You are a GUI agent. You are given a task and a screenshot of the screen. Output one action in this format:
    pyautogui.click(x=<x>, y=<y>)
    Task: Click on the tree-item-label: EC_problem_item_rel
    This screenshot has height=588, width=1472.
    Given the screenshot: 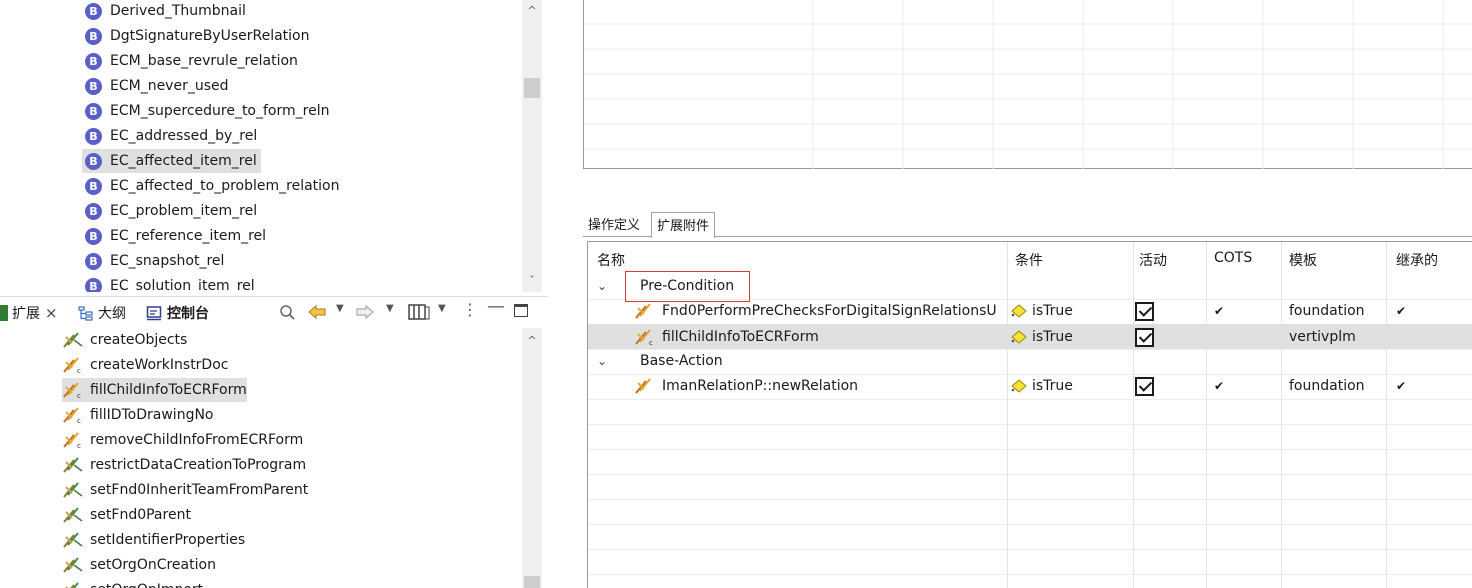 What is the action you would take?
    pyautogui.click(x=184, y=211)
    